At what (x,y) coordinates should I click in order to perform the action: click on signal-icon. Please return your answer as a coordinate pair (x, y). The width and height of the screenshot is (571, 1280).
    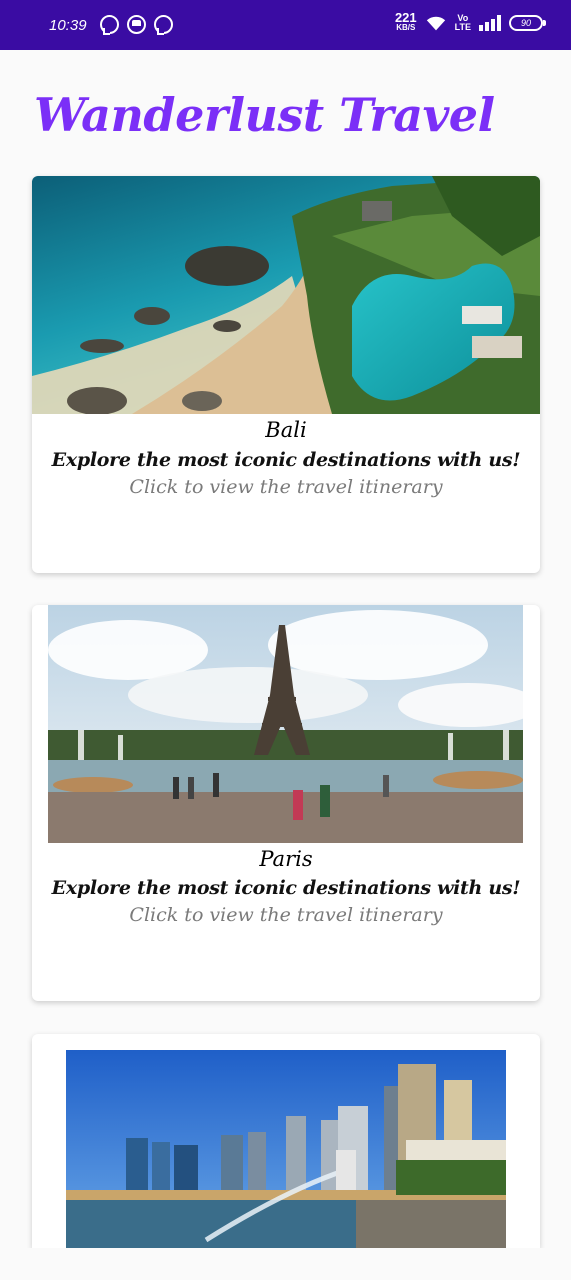
    Looking at the image, I should click on (490, 23).